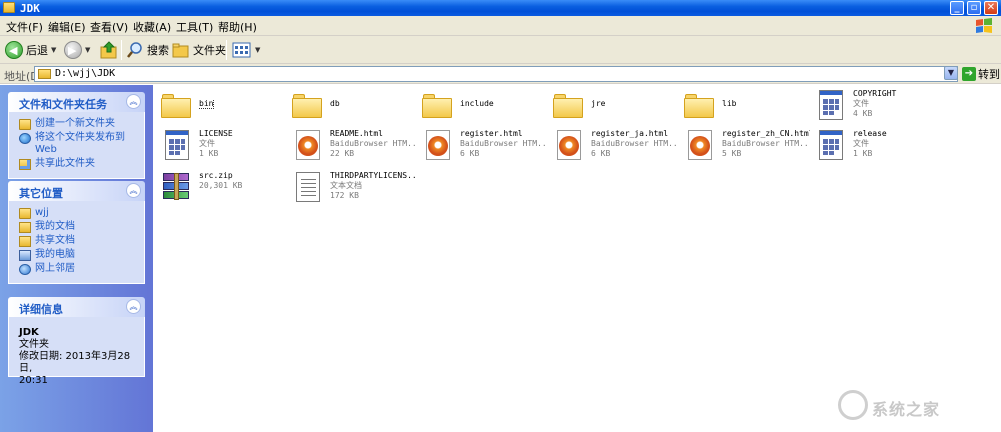 Image resolution: width=1001 pixels, height=432 pixels. What do you see at coordinates (77, 213) in the screenshot?
I see `place-wjj: wjj` at bounding box center [77, 213].